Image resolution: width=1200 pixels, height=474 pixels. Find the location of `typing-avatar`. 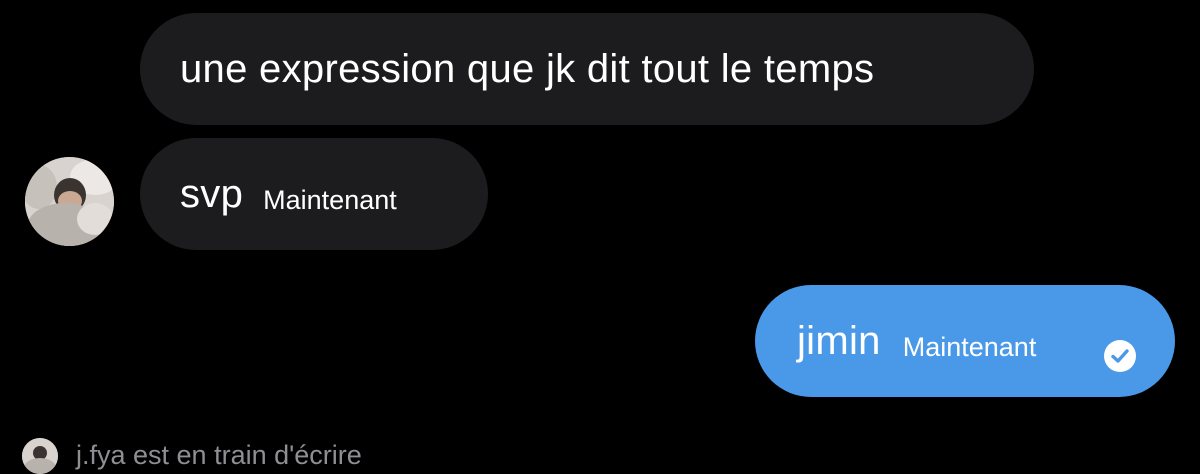

typing-avatar is located at coordinates (40, 456).